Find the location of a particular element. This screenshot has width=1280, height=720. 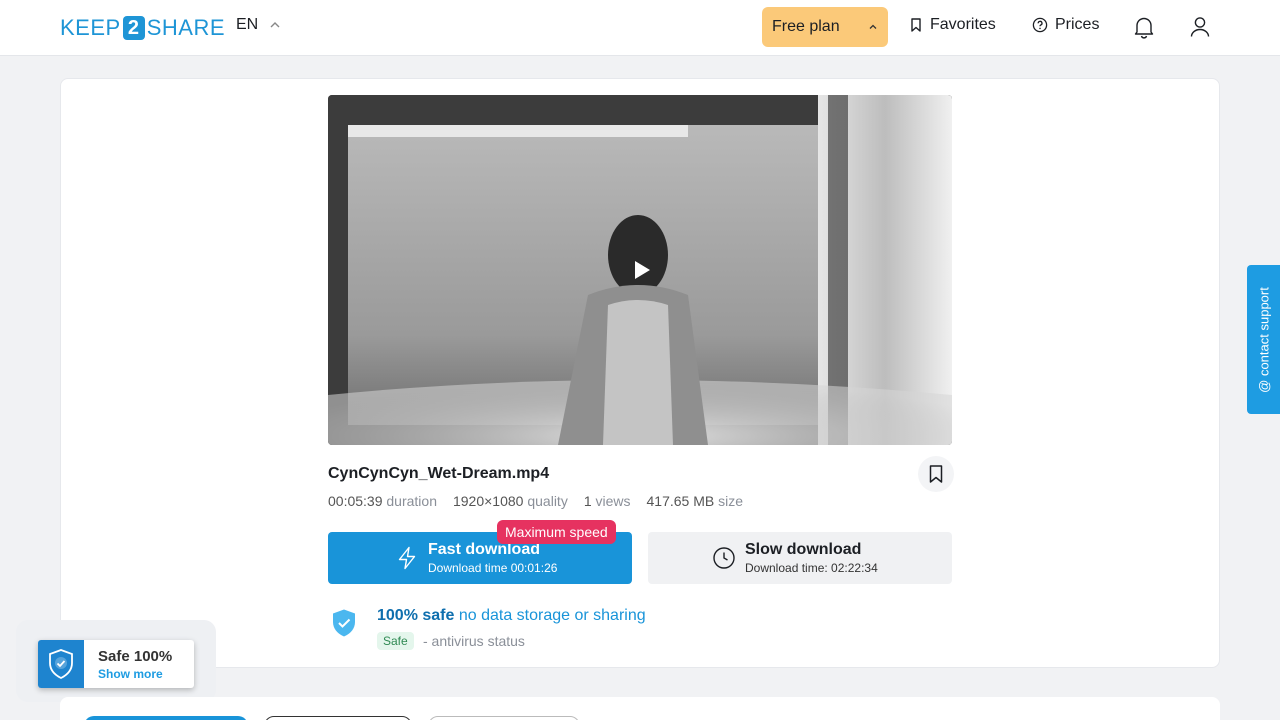

slow-download-button: Slow download Download time: 02:22:34 is located at coordinates (800, 558).